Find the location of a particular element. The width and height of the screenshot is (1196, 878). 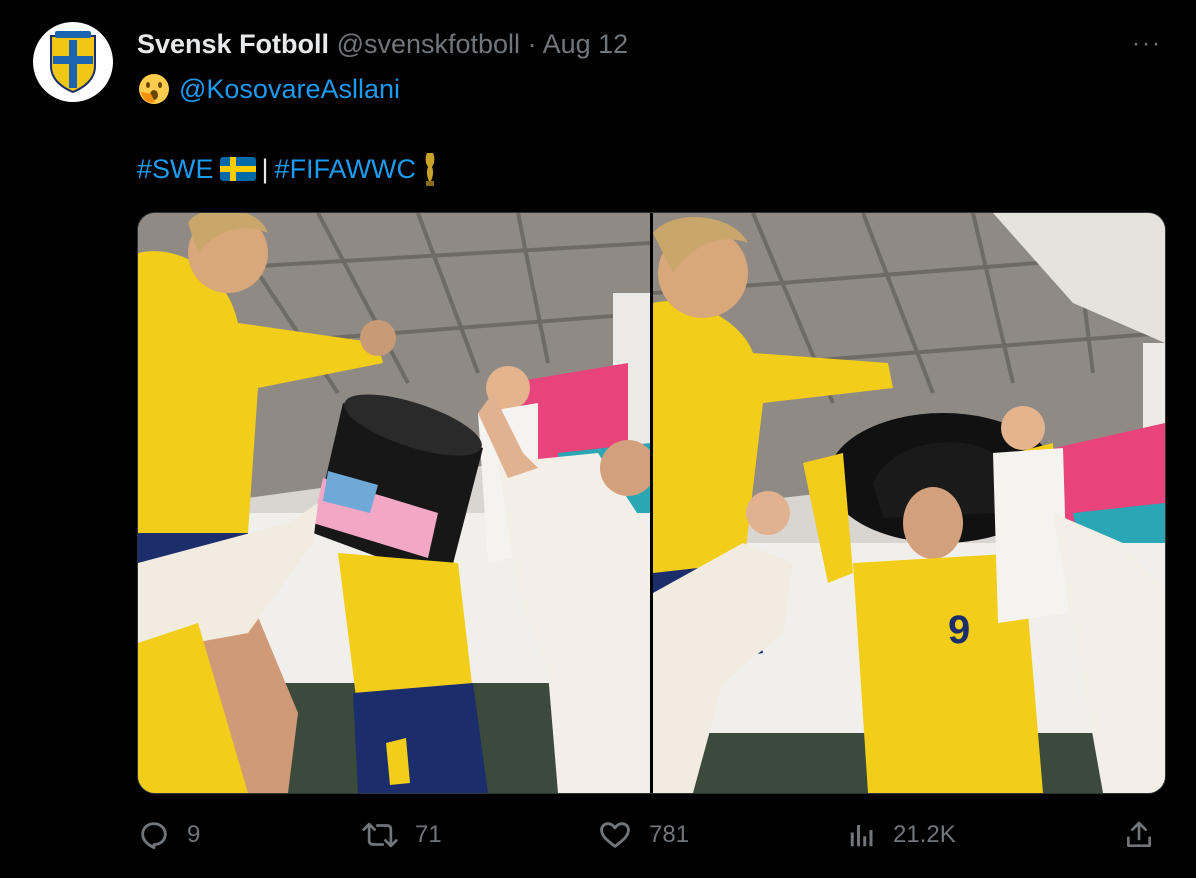

avatar is located at coordinates (73, 62).